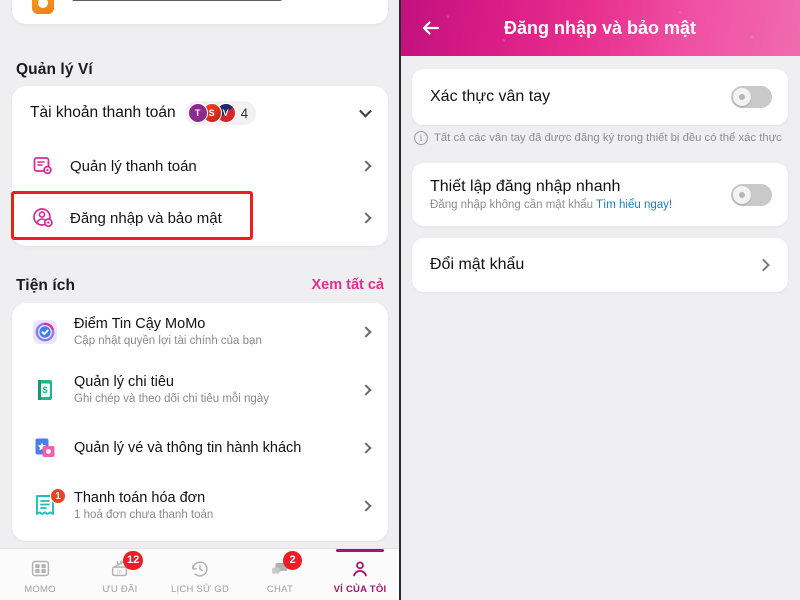  Describe the element at coordinates (54, 69) in the screenshot. I see `wallet-section-title: Quản lý Ví` at that location.